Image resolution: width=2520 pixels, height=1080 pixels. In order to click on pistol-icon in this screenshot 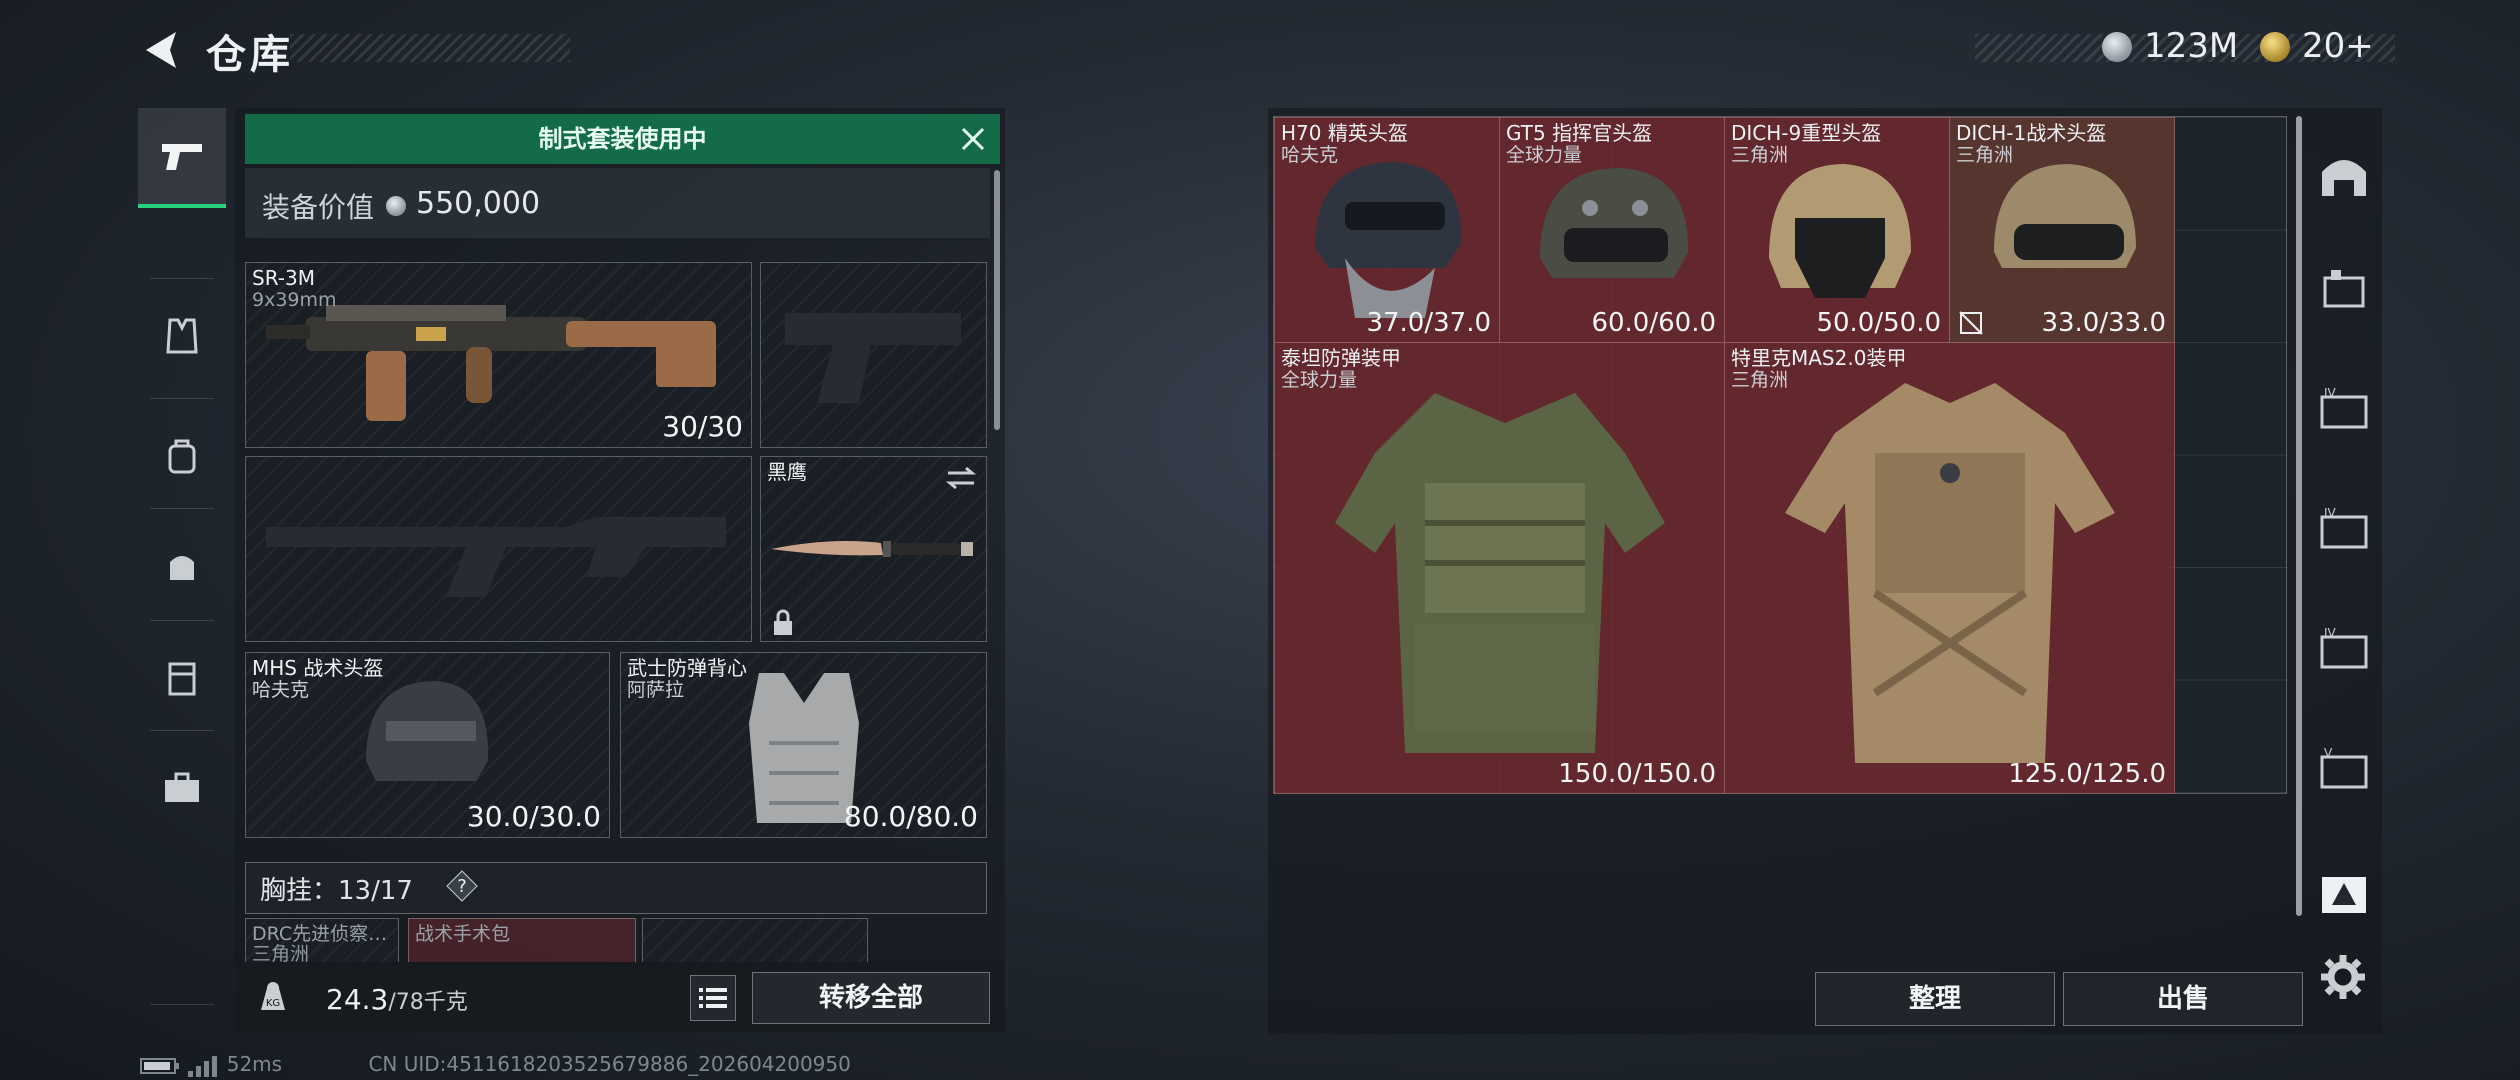, I will do `click(182, 157)`.